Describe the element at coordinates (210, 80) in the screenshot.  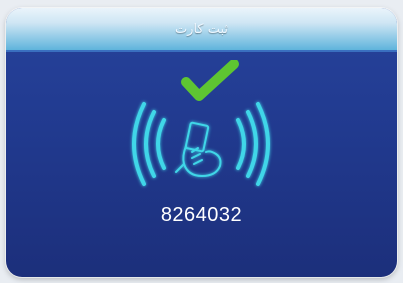
I see `checkmark-icon` at that location.